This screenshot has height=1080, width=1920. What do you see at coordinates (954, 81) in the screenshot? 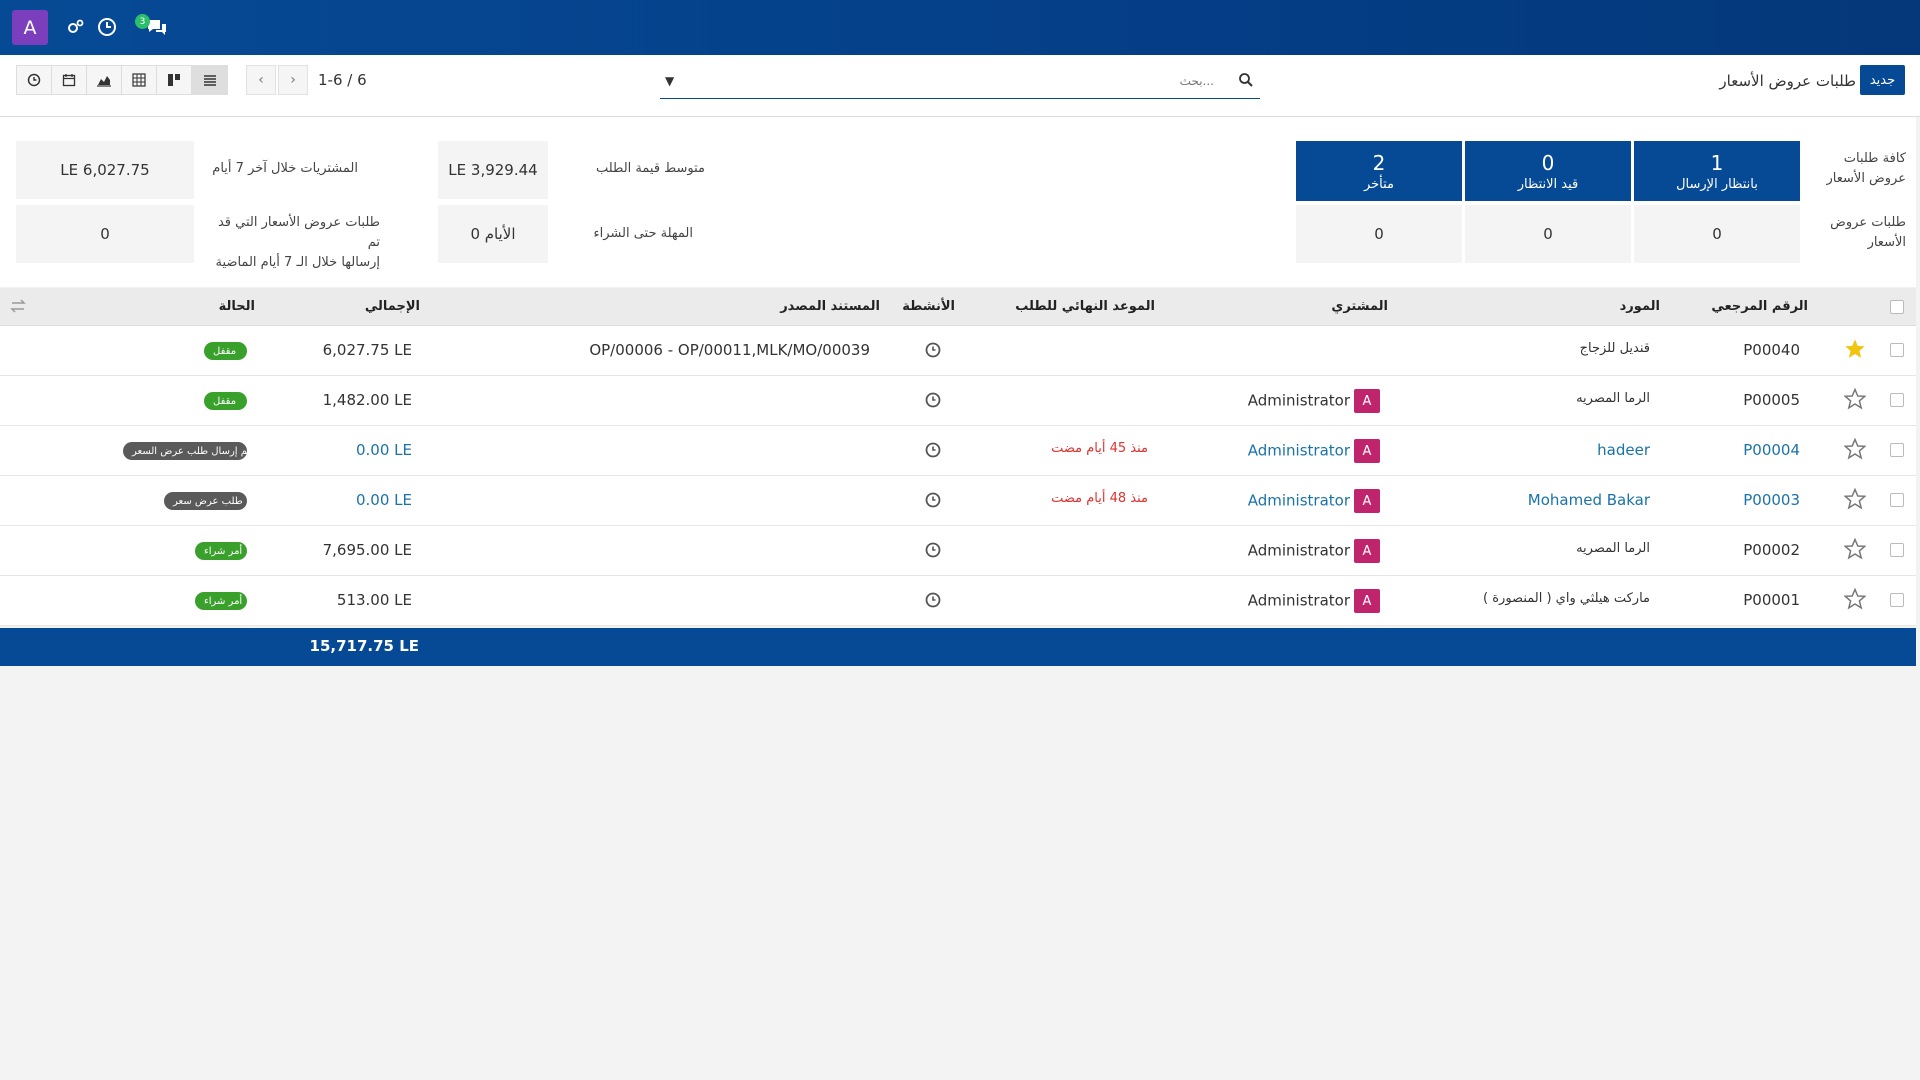
I see `search-input` at bounding box center [954, 81].